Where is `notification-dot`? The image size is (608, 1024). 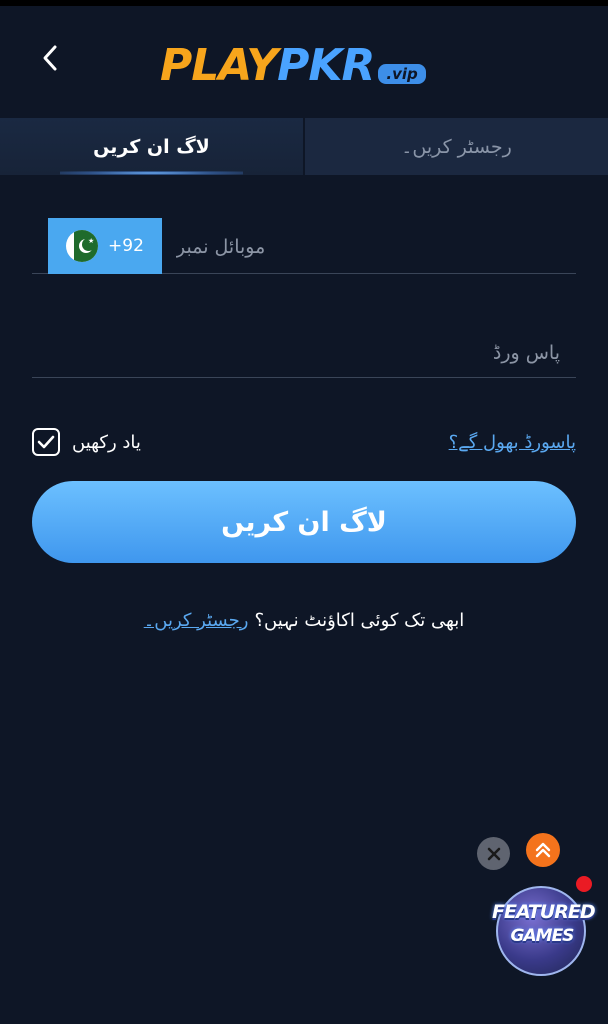 notification-dot is located at coordinates (584, 884).